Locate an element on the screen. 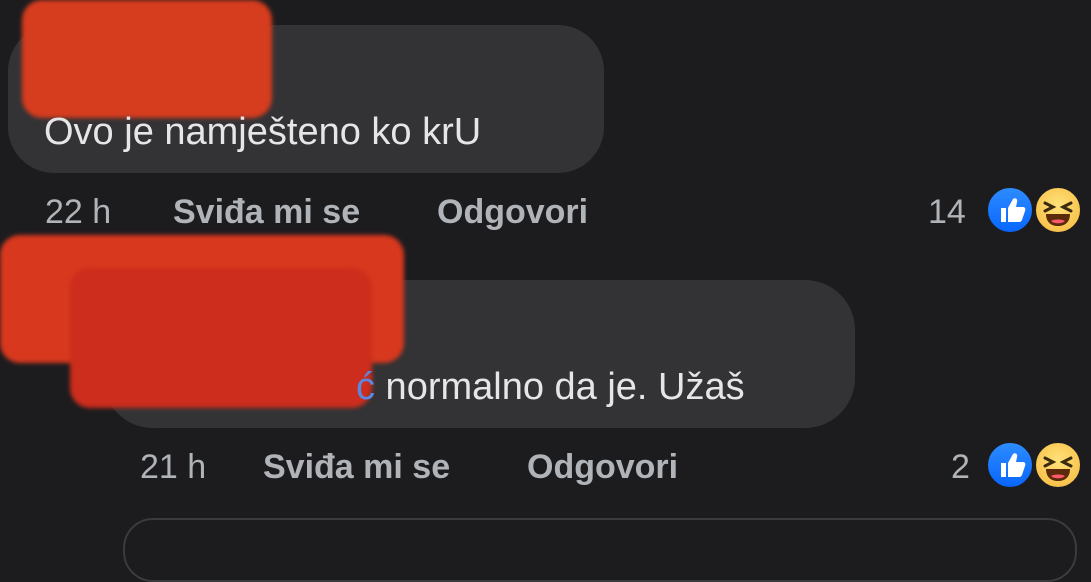  comment-timestamp: 22 h is located at coordinates (78, 212).